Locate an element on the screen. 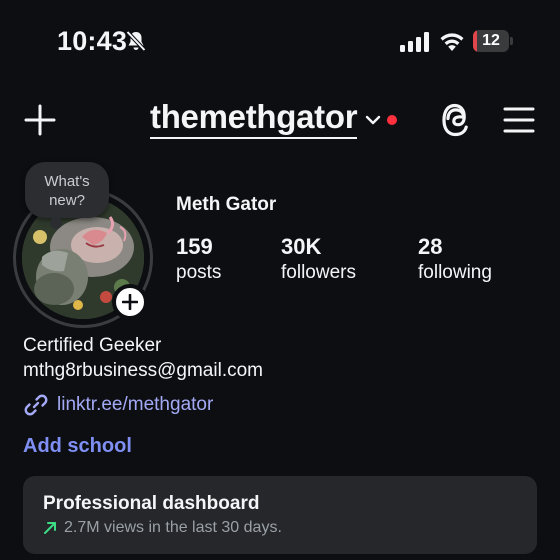 The width and height of the screenshot is (560, 560). note-bubble: What's new? is located at coordinates (67, 190).